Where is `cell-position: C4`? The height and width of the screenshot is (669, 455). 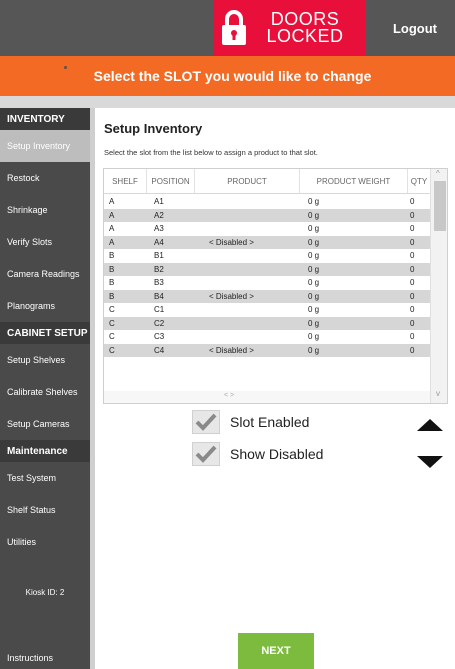
cell-position: C4 is located at coordinates (159, 350).